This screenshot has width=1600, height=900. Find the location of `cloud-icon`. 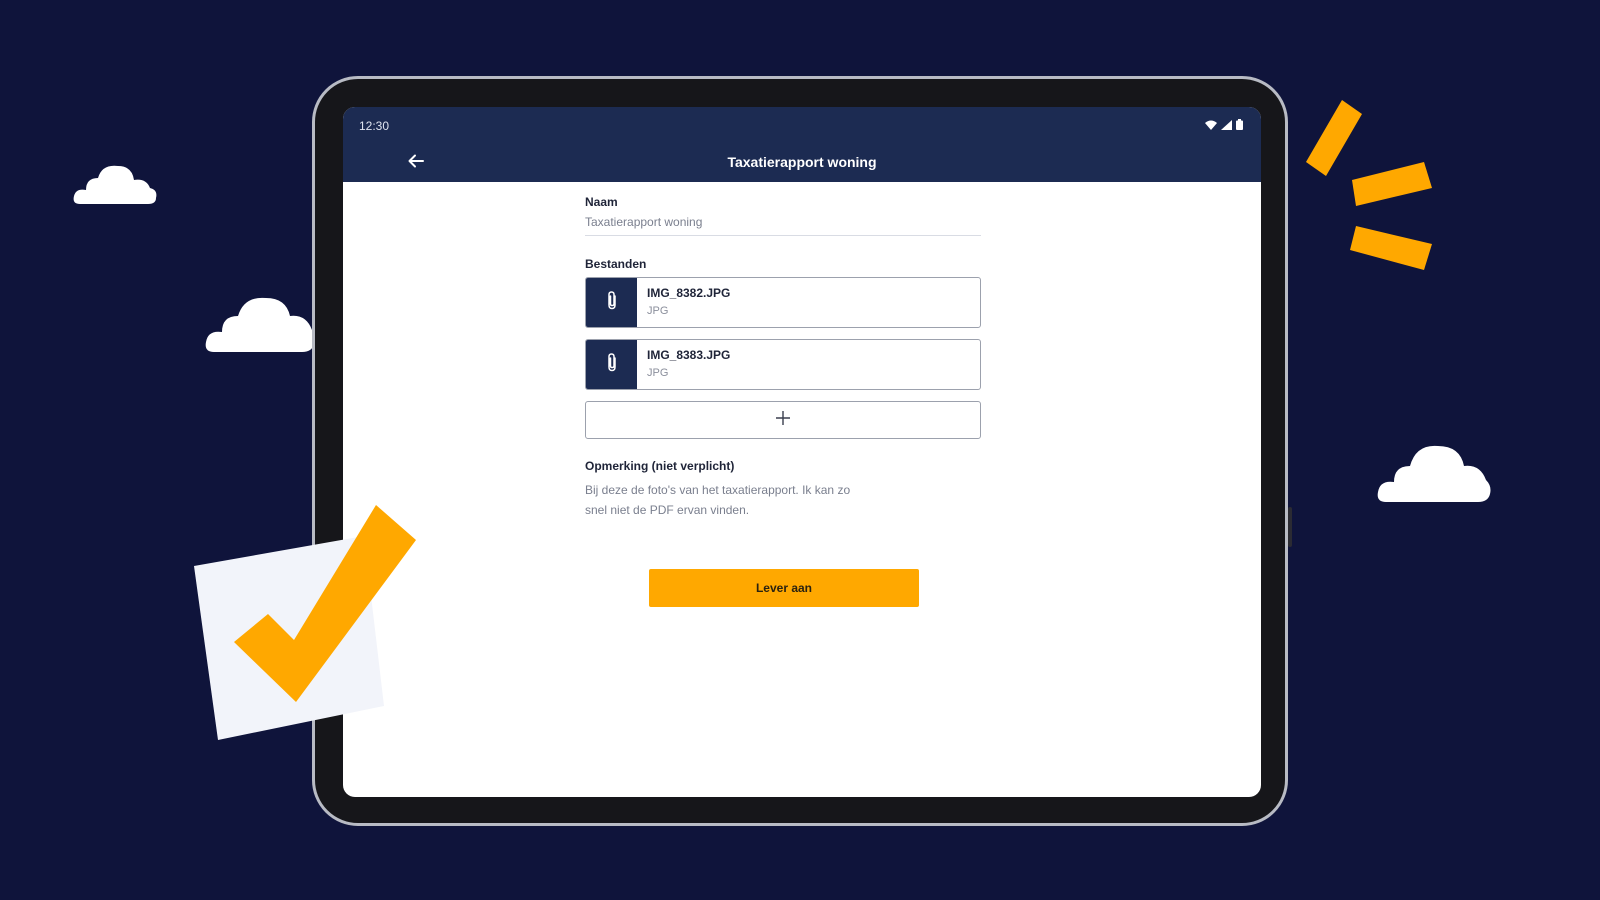

cloud-icon is located at coordinates (1434, 471).